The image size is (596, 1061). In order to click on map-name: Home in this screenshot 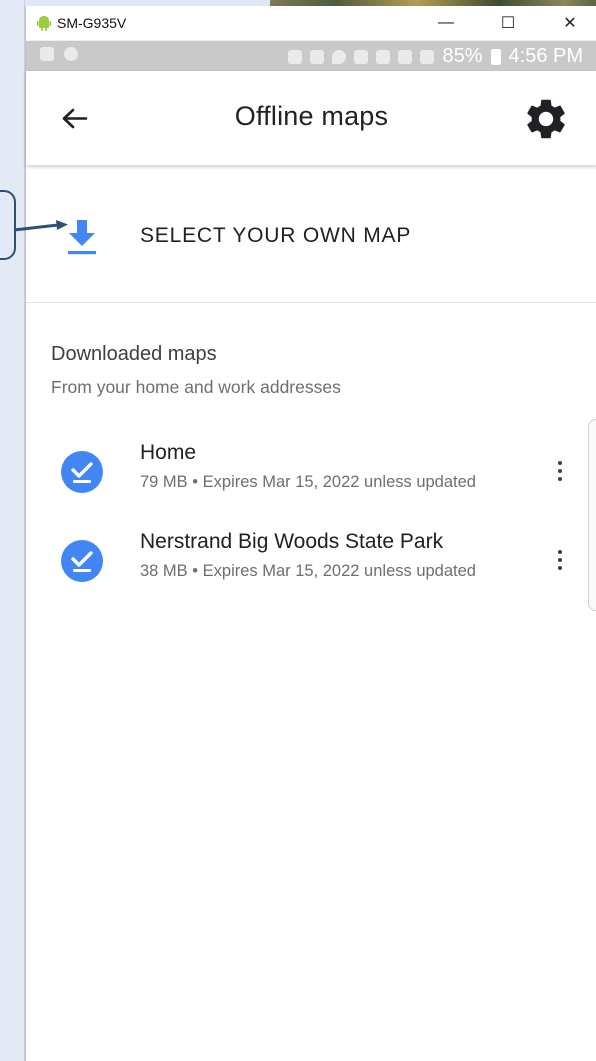, I will do `click(168, 452)`.